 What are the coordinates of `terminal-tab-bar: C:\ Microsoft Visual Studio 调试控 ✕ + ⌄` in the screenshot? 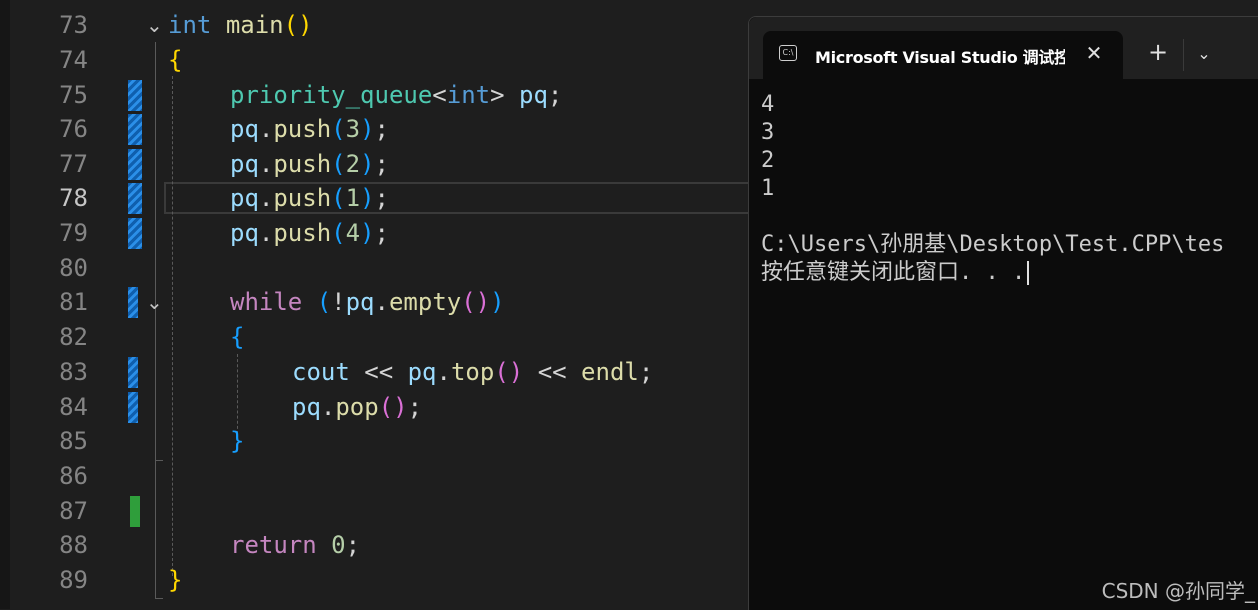 It's located at (1003, 48).